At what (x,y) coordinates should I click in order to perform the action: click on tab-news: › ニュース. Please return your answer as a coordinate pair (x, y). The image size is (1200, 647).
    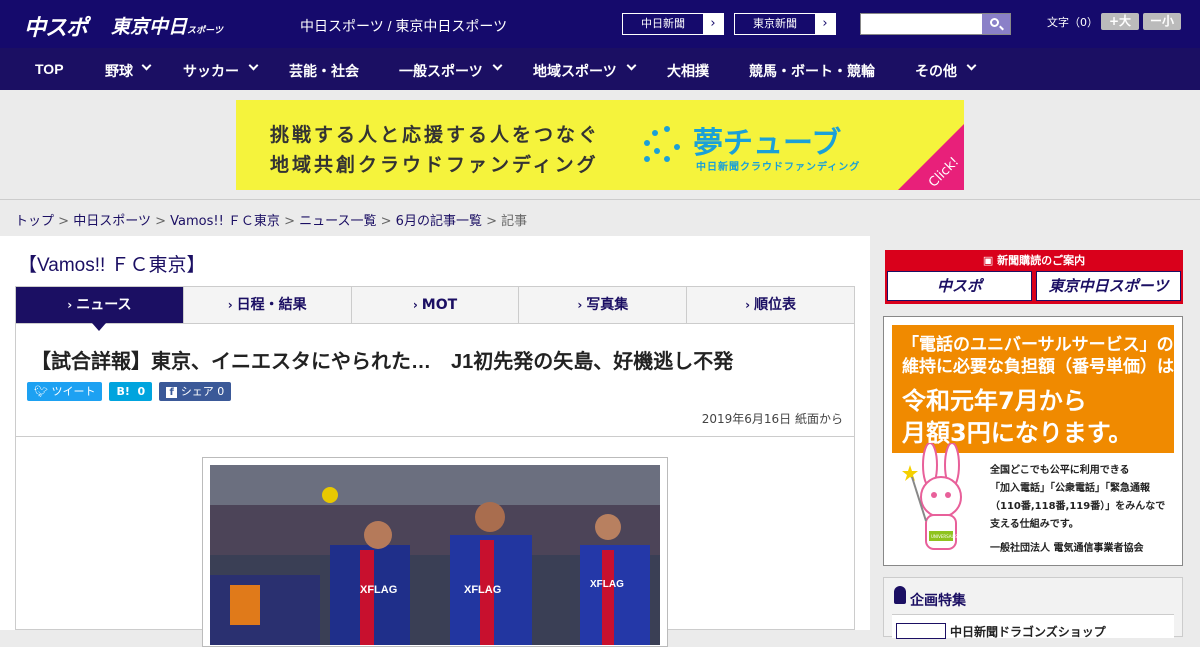
    Looking at the image, I should click on (99, 309).